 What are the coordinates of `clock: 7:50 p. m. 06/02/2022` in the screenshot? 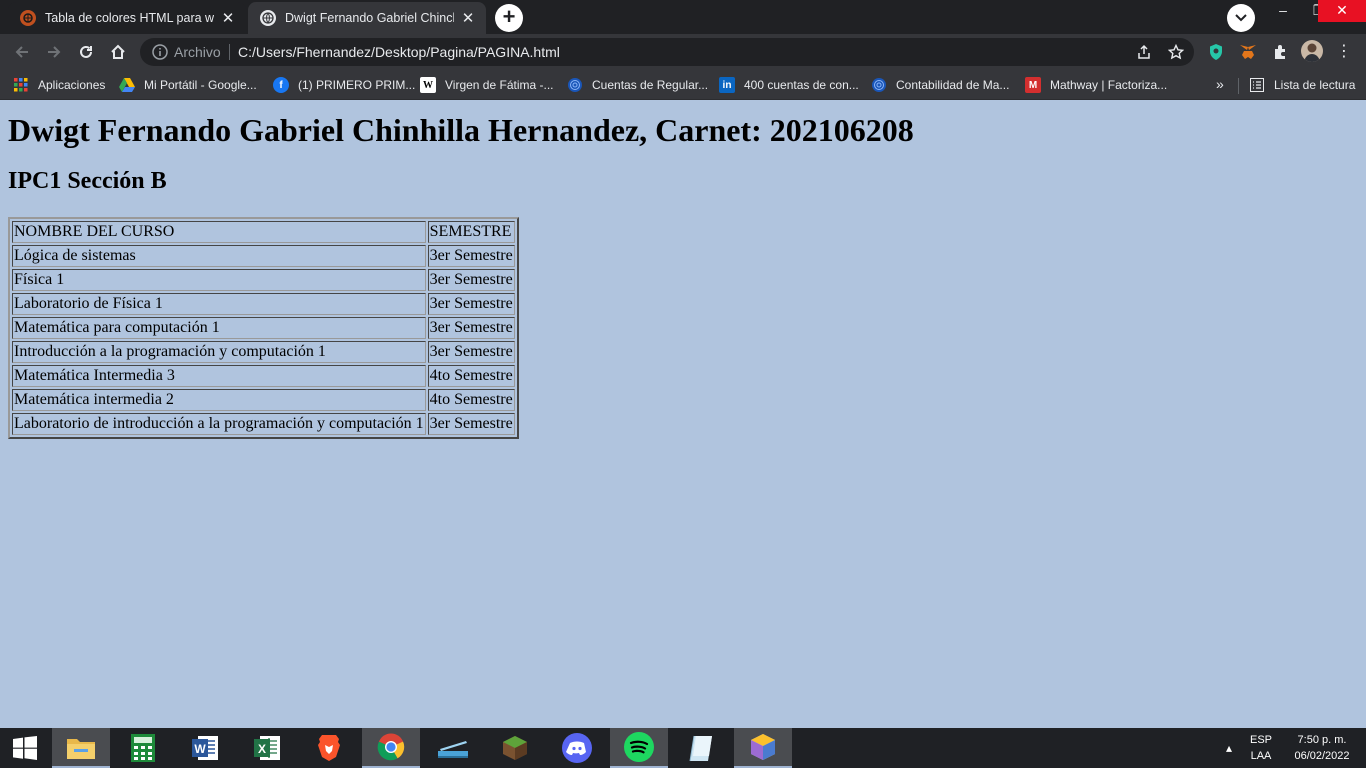 It's located at (1322, 748).